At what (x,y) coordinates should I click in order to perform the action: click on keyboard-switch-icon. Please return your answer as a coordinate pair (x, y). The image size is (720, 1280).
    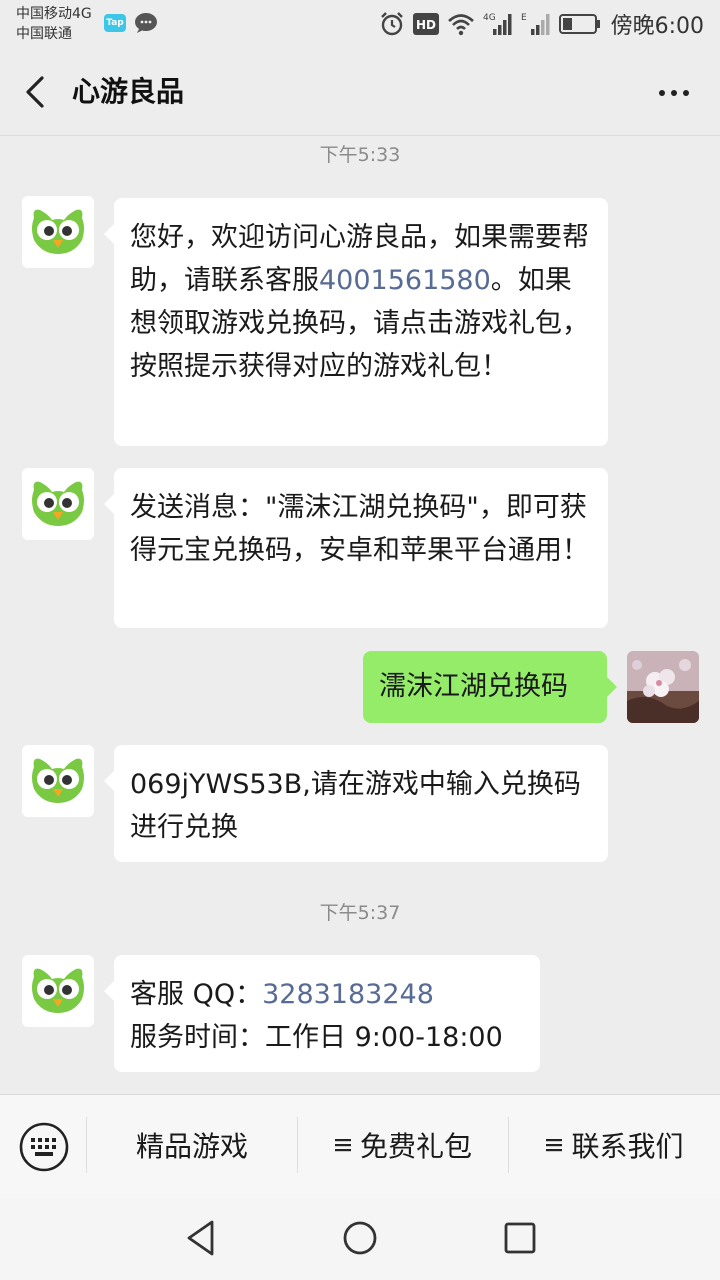
    Looking at the image, I should click on (44, 1147).